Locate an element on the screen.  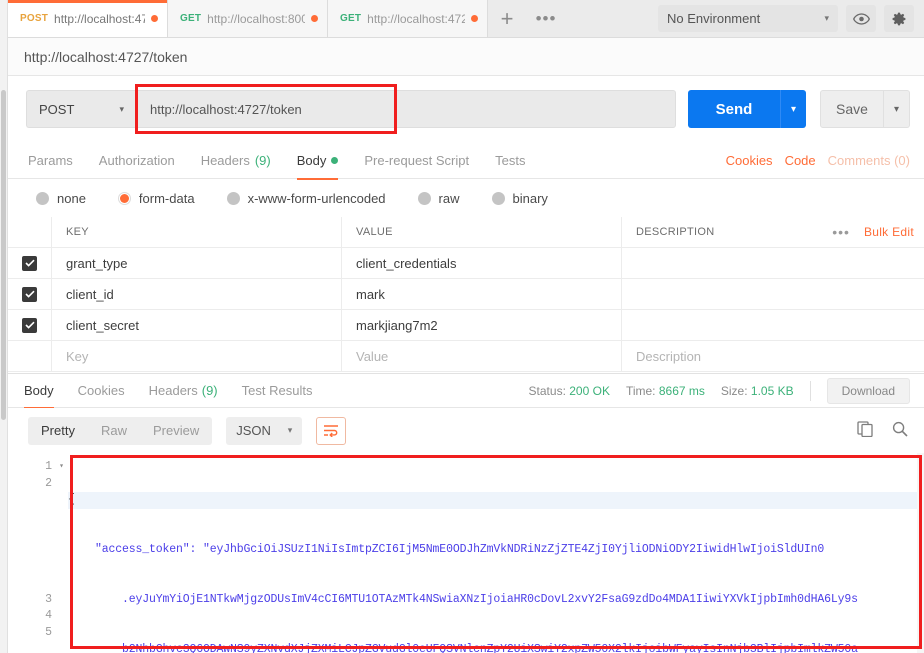
tab-overflow-menu-icon: ••• is located at coordinates (546, 18).